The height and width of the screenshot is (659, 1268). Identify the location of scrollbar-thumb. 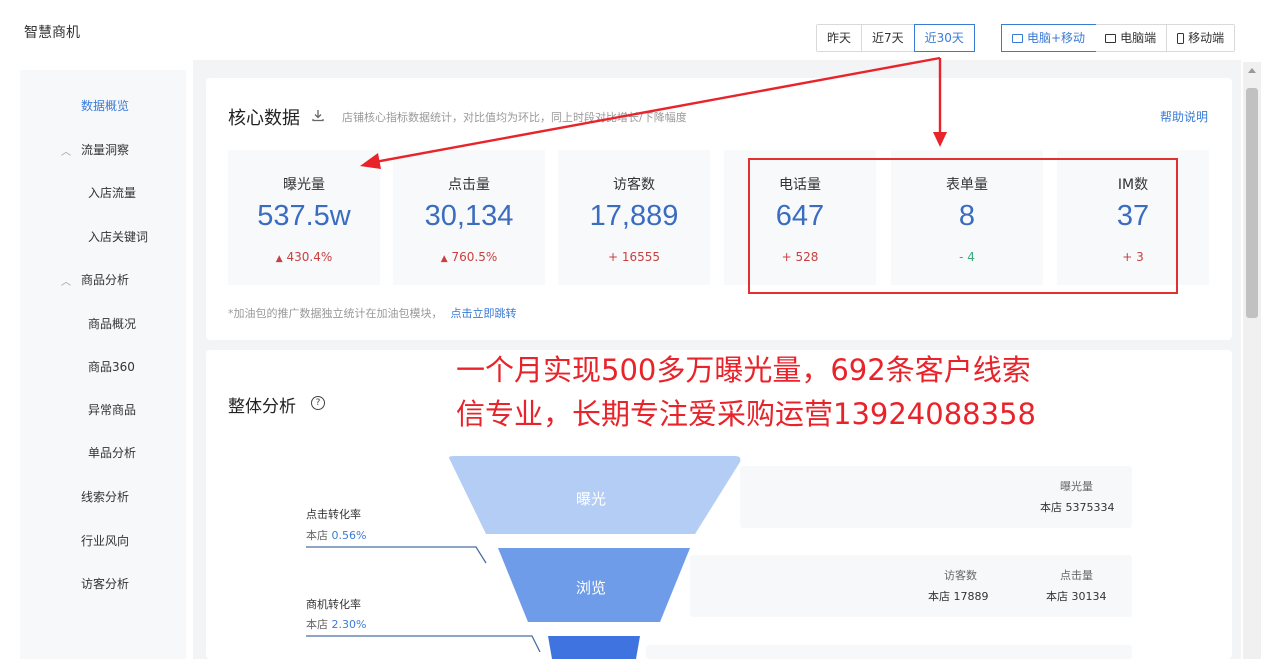
(1252, 203).